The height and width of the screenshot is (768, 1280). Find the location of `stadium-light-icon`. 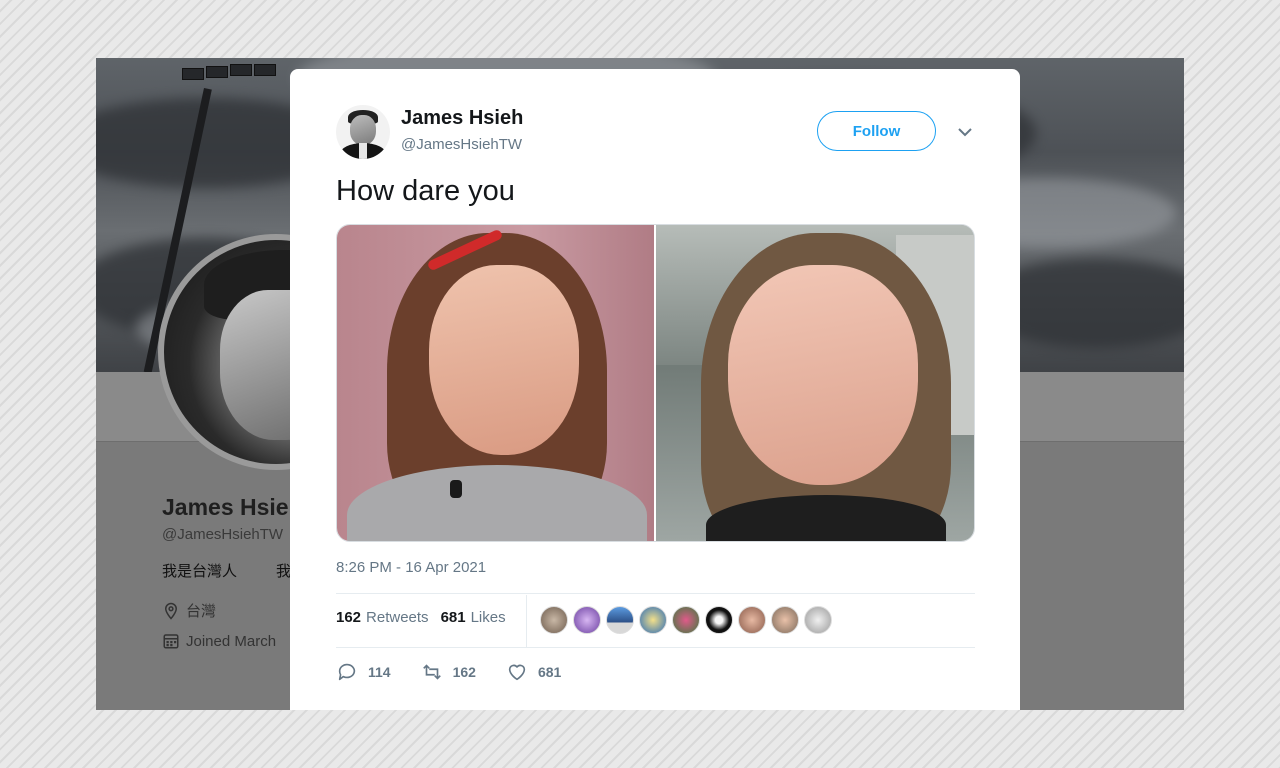

stadium-light-icon is located at coordinates (232, 77).